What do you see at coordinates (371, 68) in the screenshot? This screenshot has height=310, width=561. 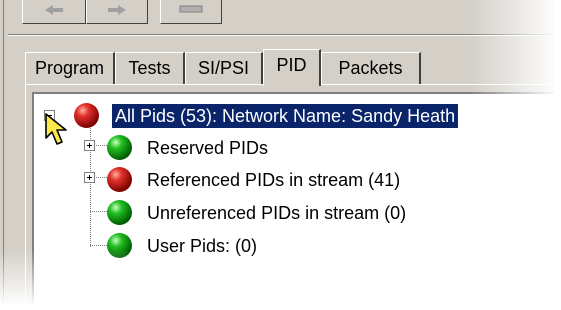 I see `tab-packets: Packets` at bounding box center [371, 68].